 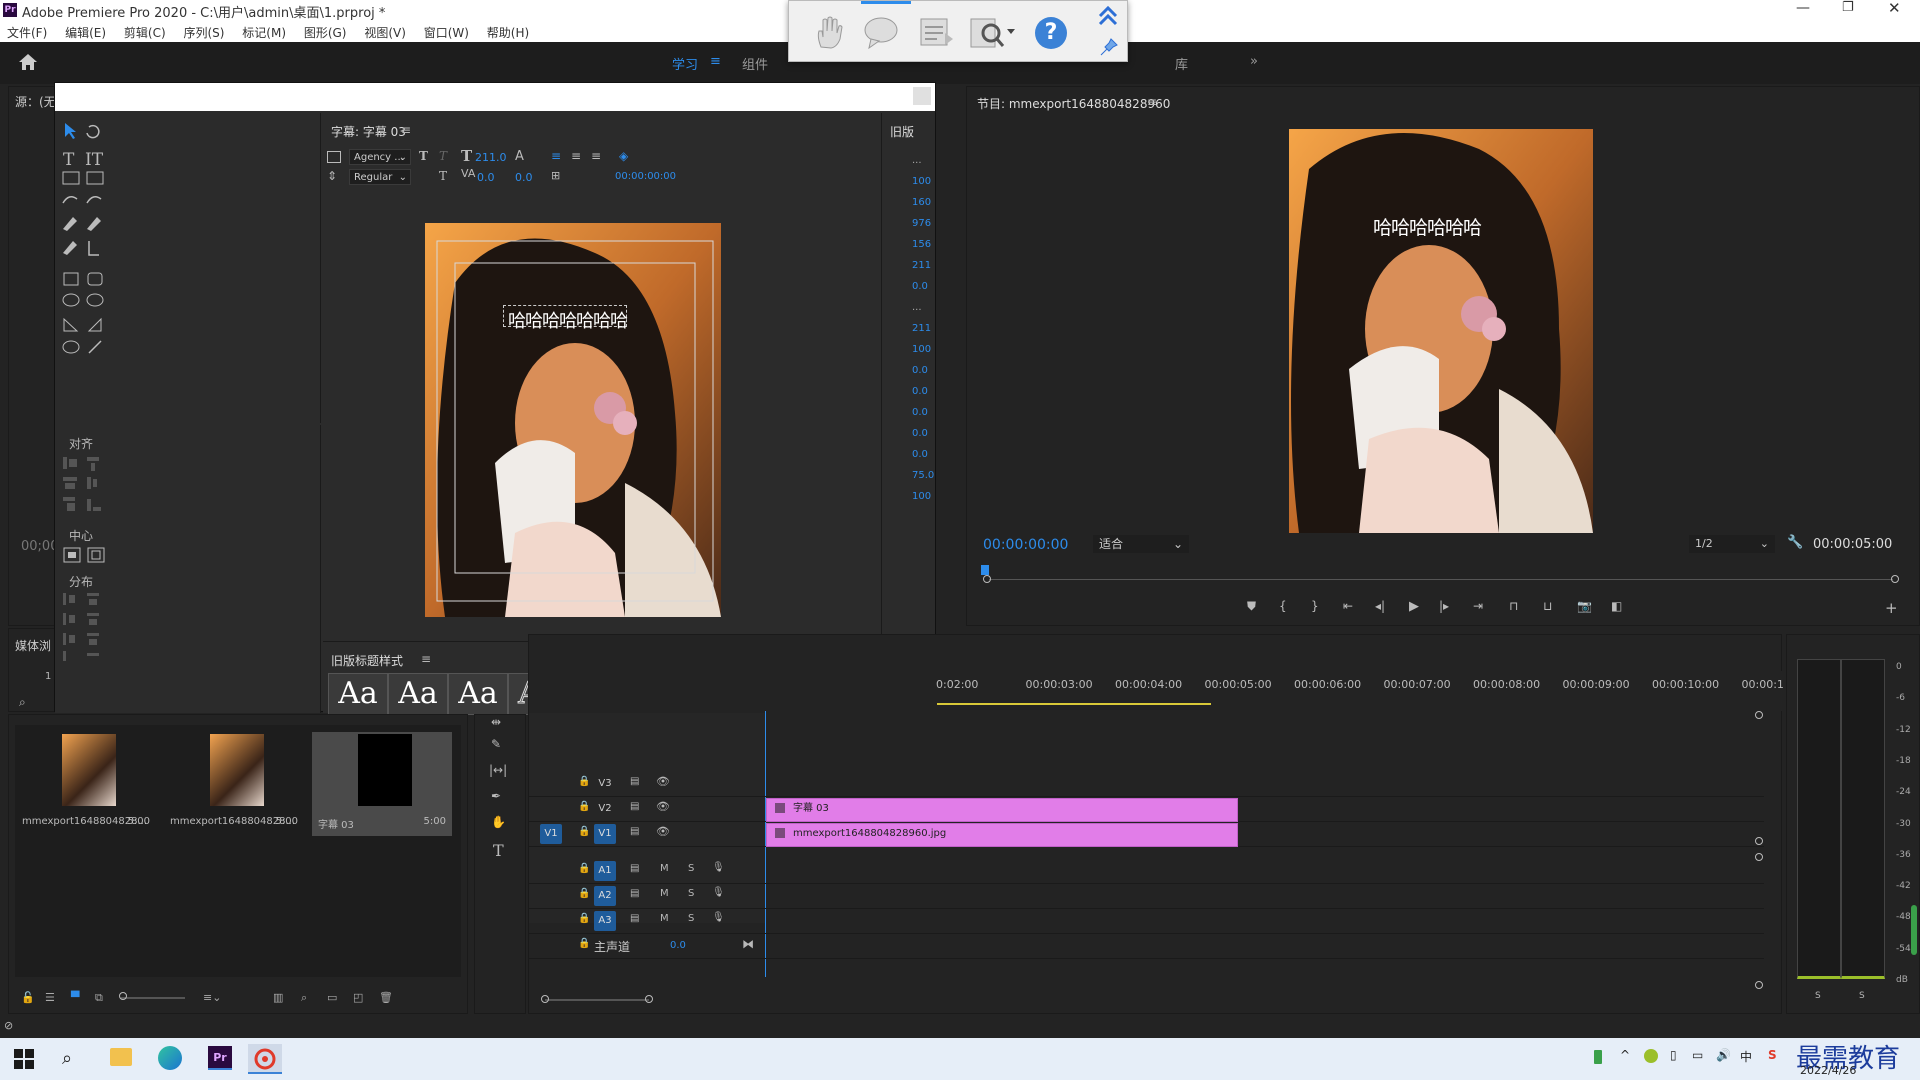 I want to click on track-label: V1, so click(x=605, y=834).